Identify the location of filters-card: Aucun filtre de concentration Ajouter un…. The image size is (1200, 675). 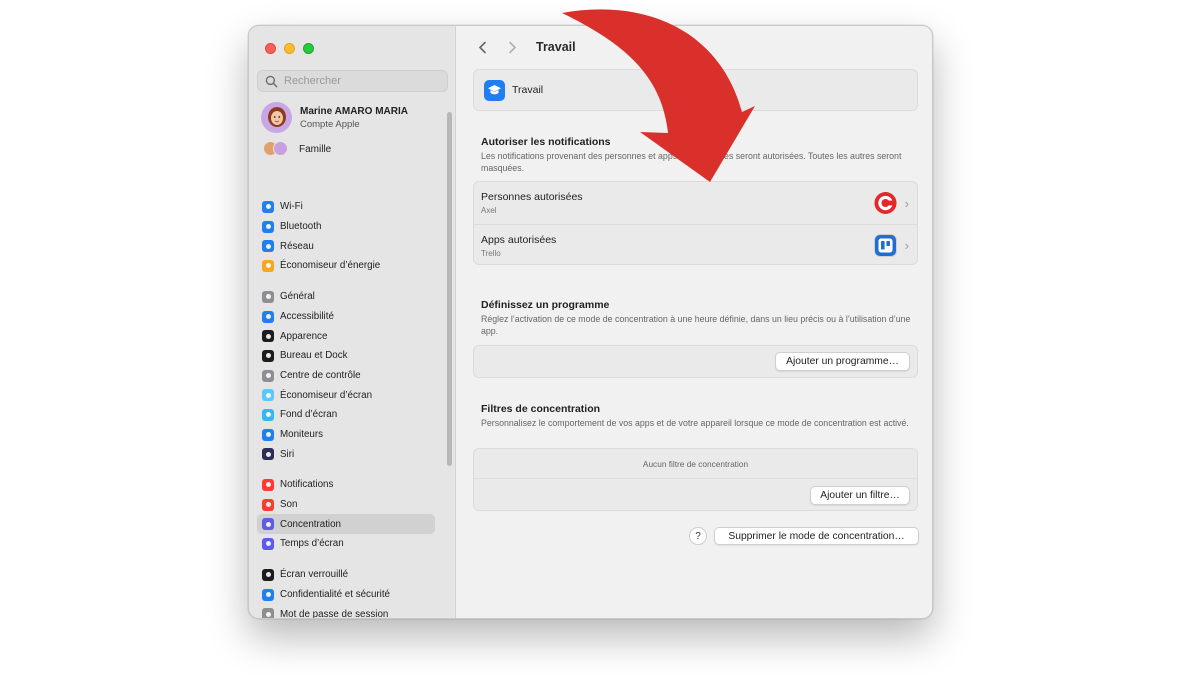
(695, 479).